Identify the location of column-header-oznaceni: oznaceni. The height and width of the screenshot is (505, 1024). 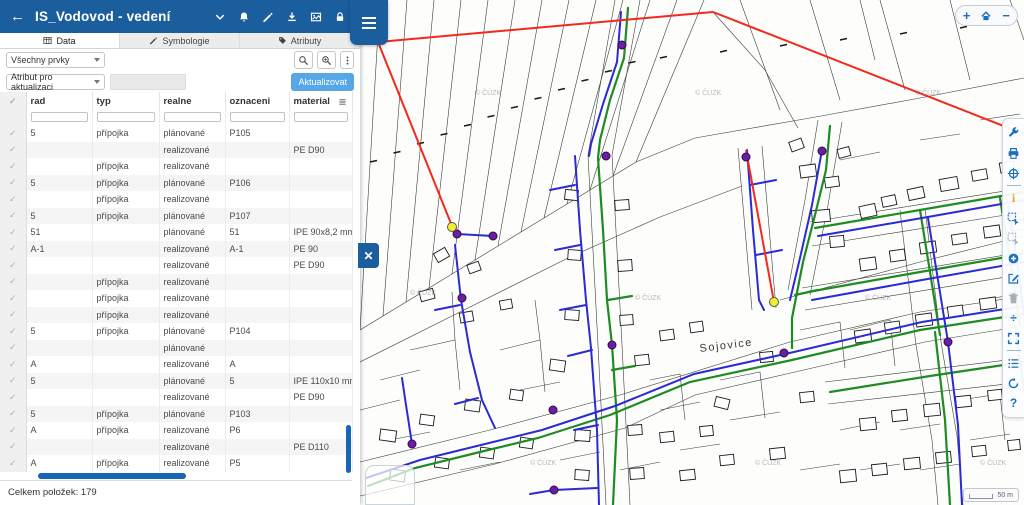
(257, 101).